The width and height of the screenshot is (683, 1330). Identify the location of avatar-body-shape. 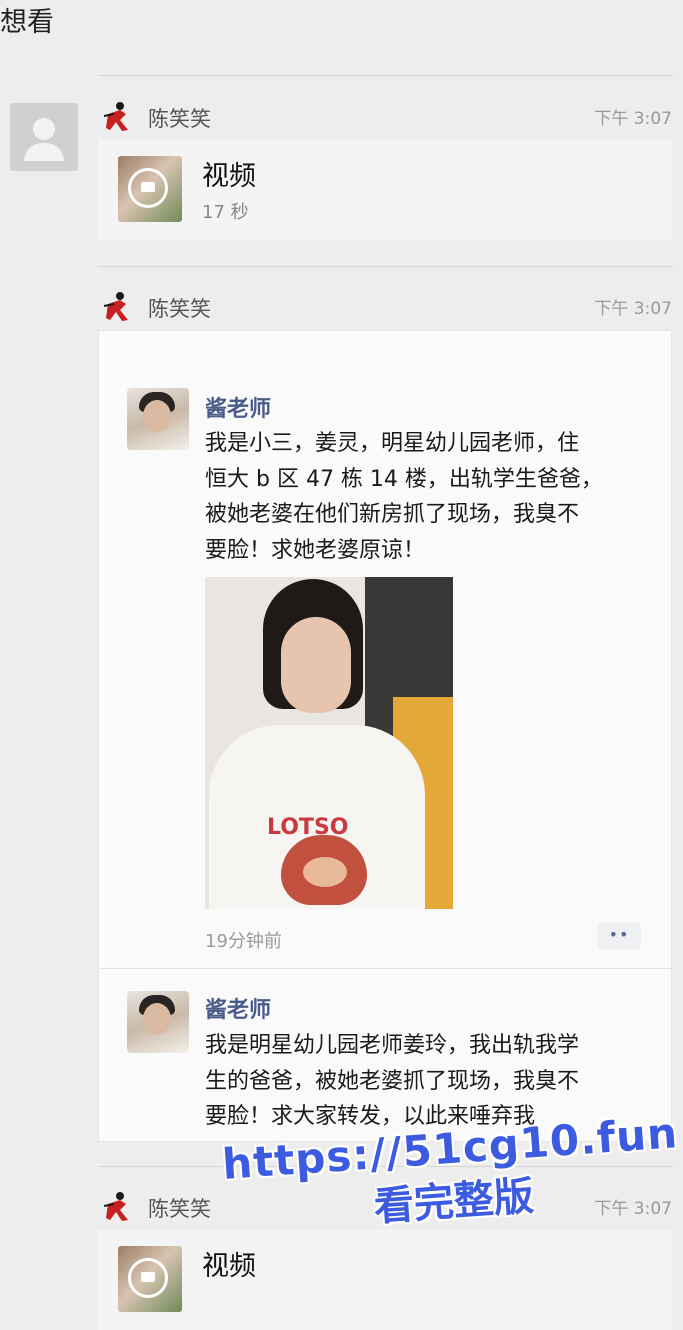
(44, 152).